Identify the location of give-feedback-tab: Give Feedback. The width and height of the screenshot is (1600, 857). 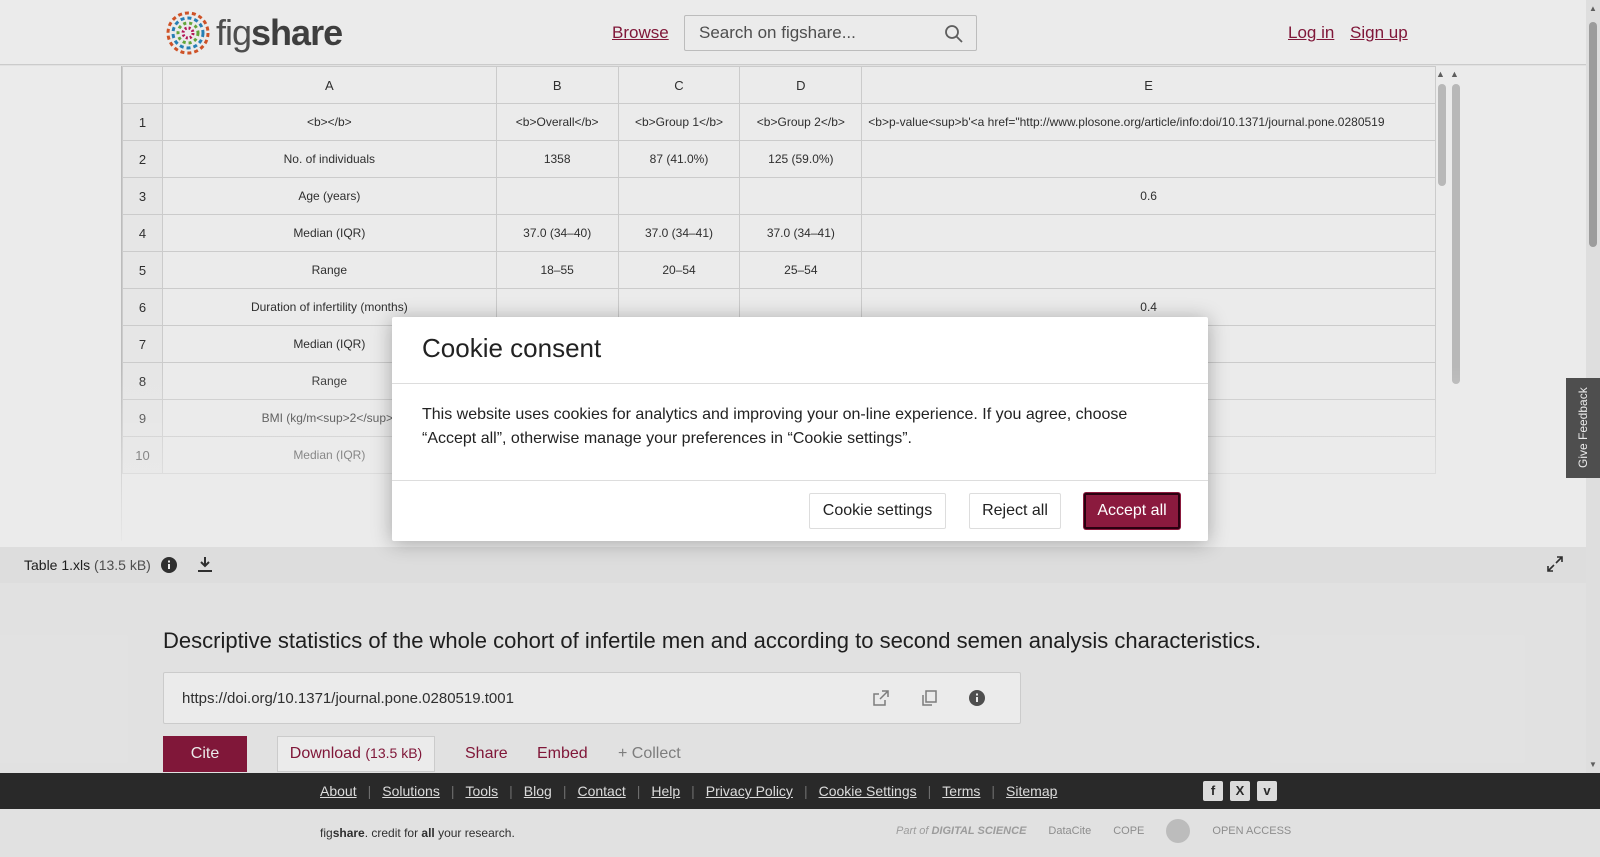
(1583, 428).